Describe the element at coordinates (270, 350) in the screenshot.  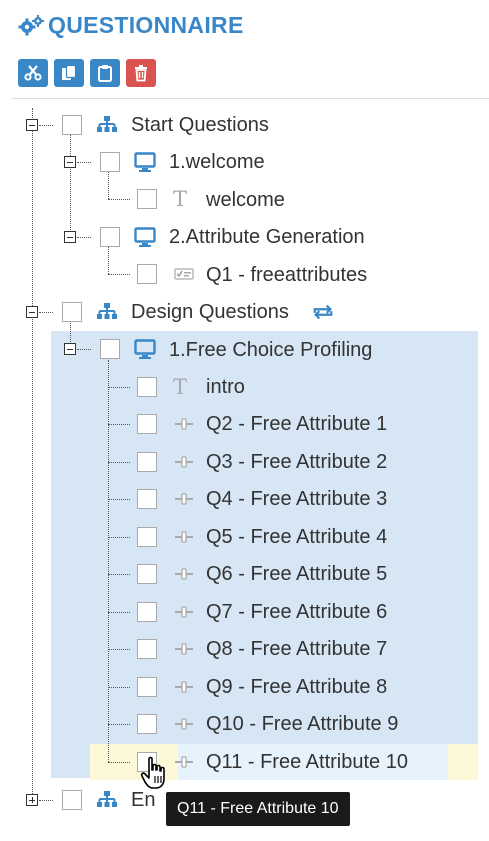
I see `tree-node-free-choice-profiling: 1.Free Choice Profiling` at that location.